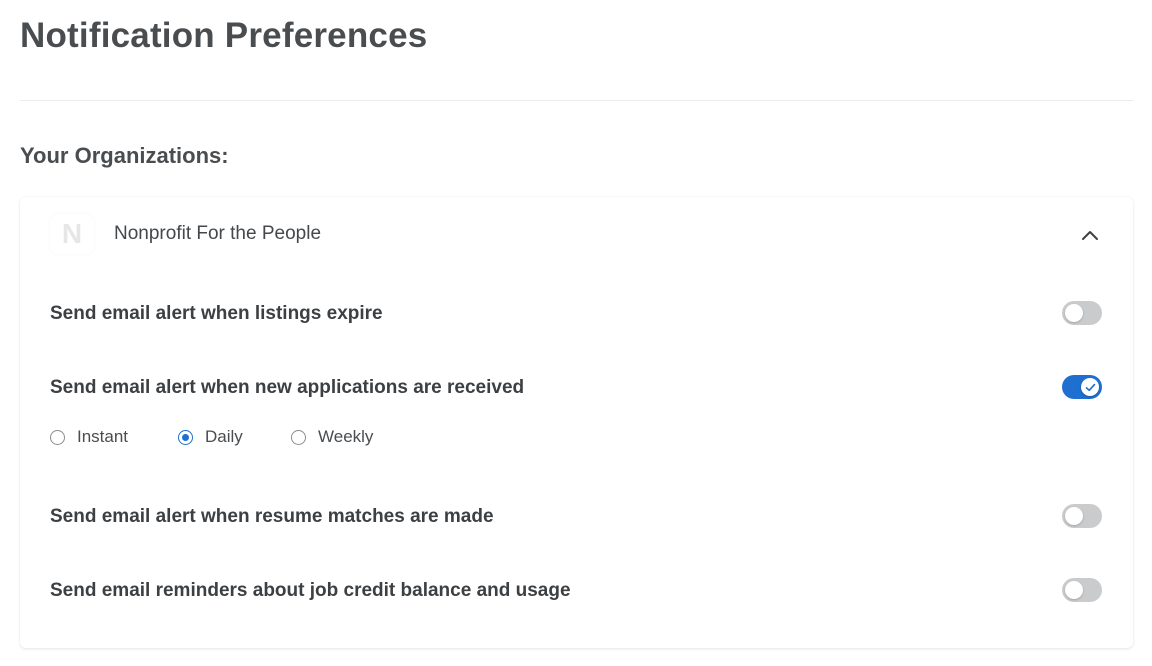 The height and width of the screenshot is (666, 1152). Describe the element at coordinates (124, 155) in the screenshot. I see `section-title: Your Organizations:` at that location.